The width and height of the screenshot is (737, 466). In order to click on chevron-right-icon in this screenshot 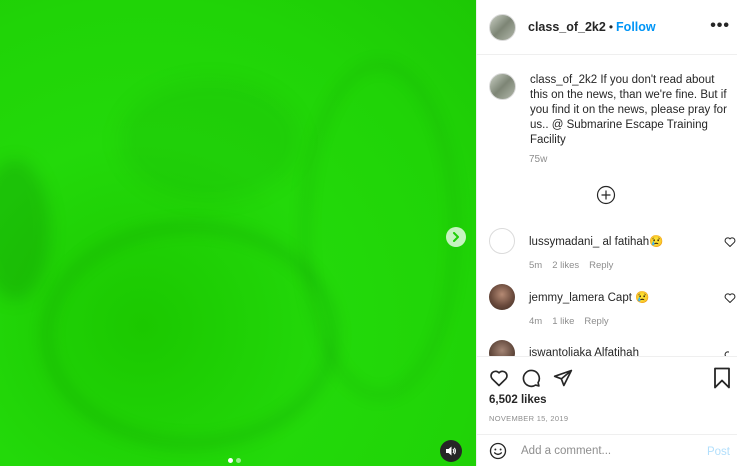, I will do `click(456, 237)`.